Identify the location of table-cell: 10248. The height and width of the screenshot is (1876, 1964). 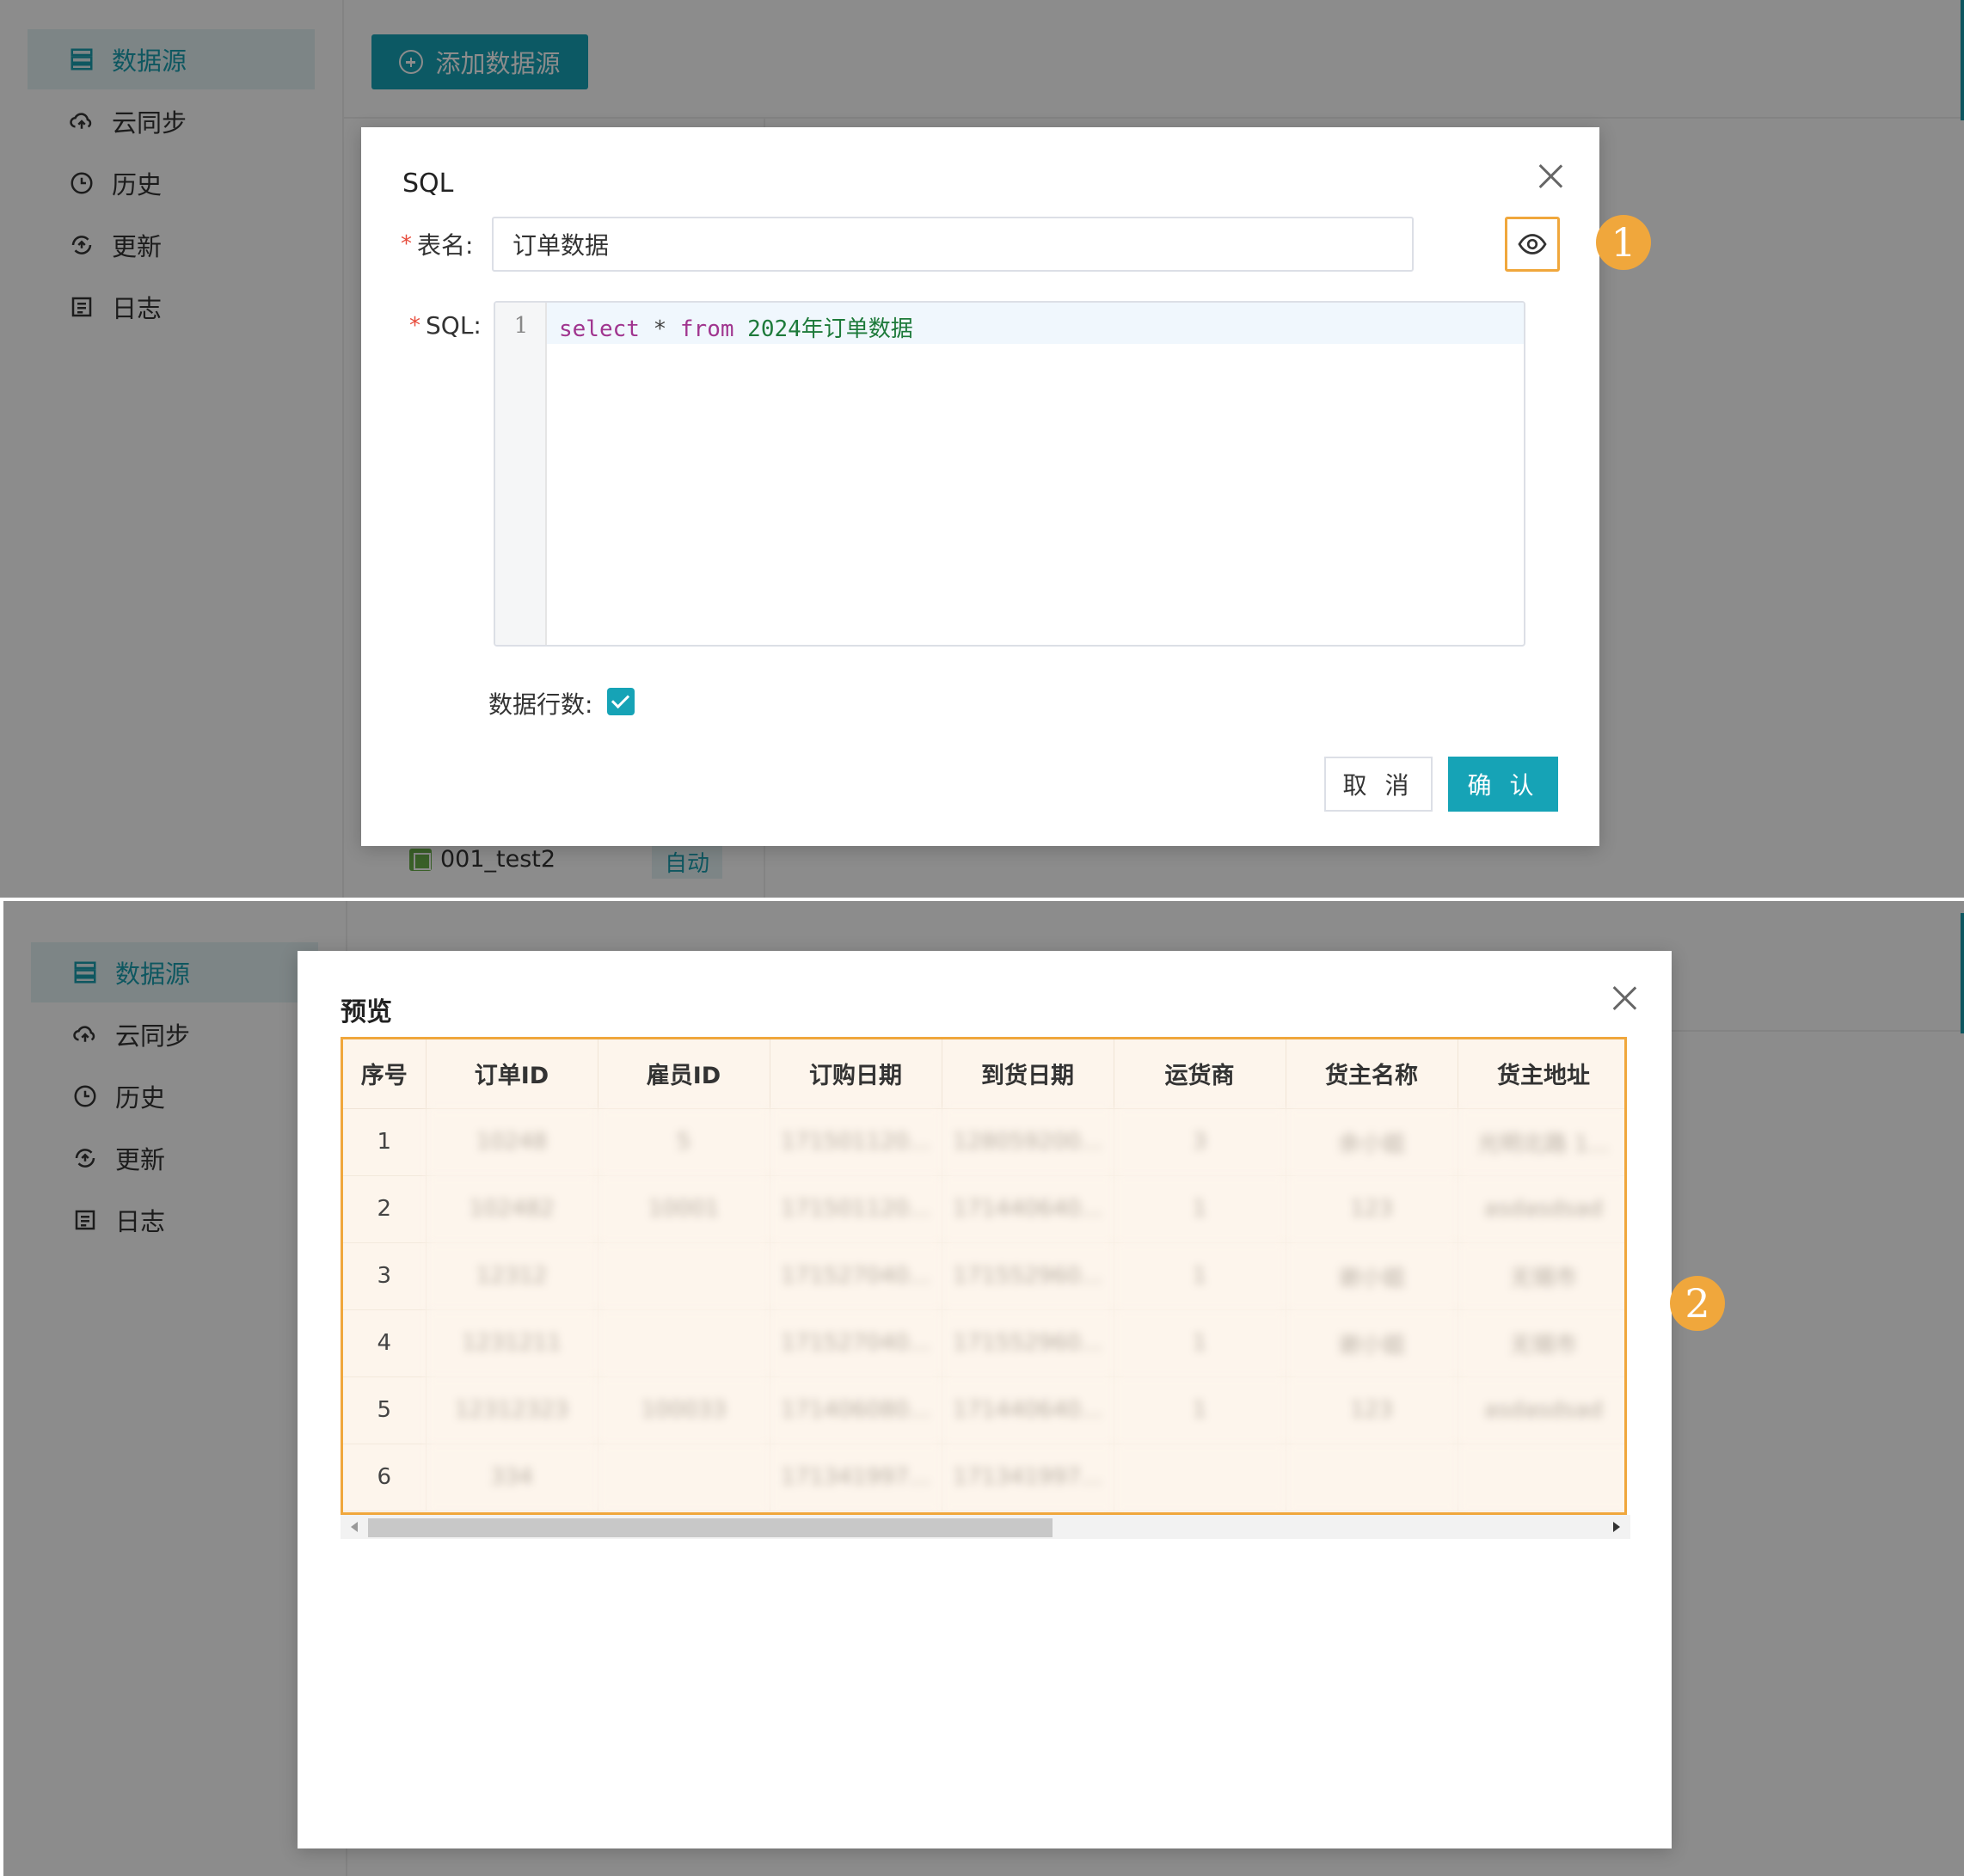
(512, 1142).